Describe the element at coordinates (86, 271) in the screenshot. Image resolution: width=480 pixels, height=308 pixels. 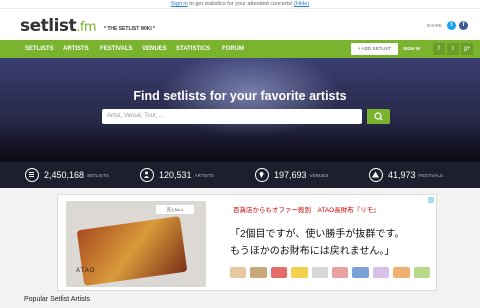
I see `ad-brand: ATAO` at that location.